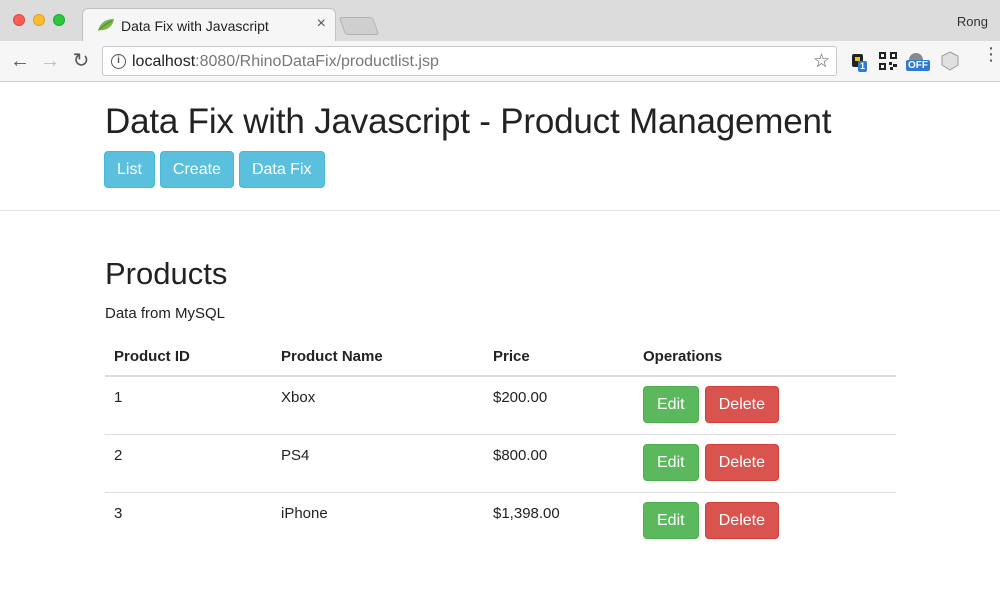  I want to click on back-arrow-icon: ←, so click(20, 61).